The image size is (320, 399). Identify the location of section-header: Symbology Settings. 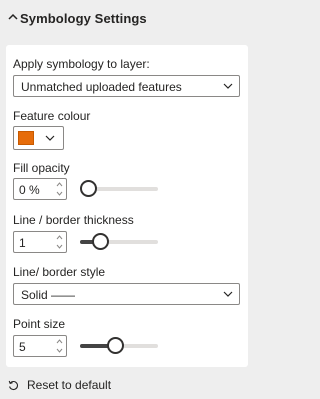
(129, 19).